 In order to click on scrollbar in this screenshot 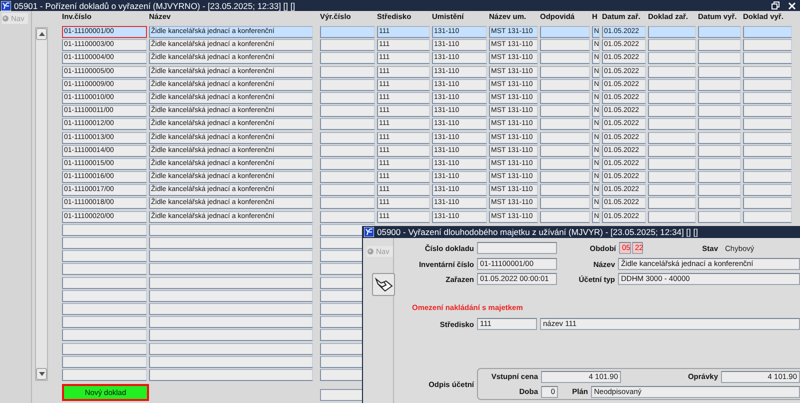, I will do `click(41, 204)`.